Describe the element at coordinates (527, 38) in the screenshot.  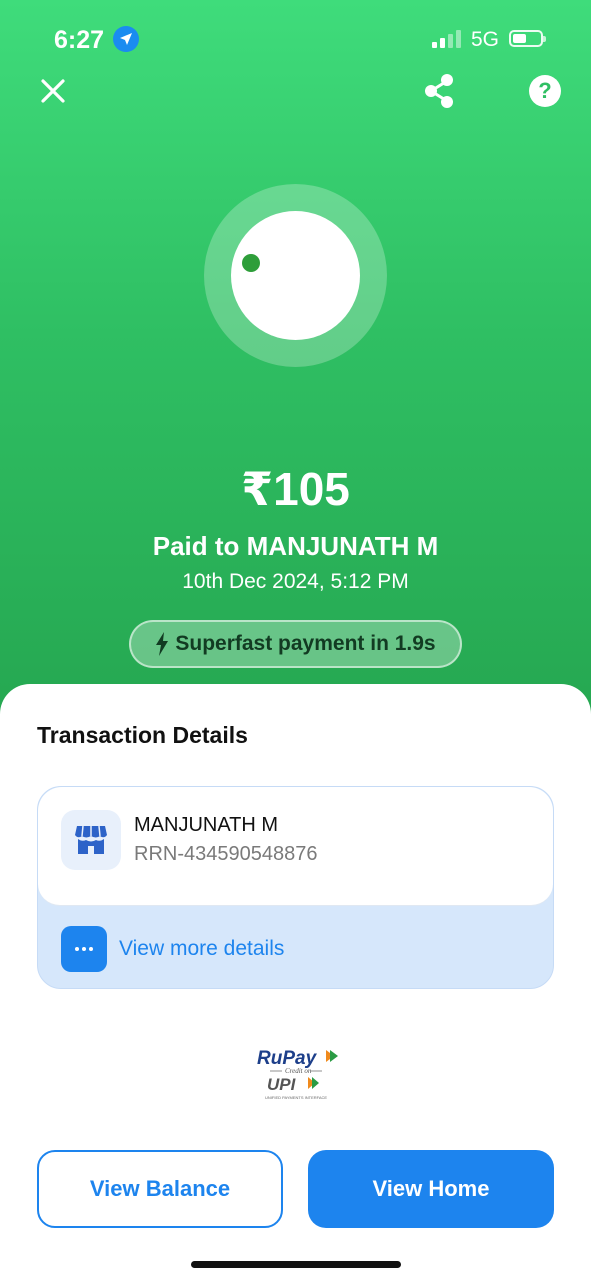
I see `battery-icon` at that location.